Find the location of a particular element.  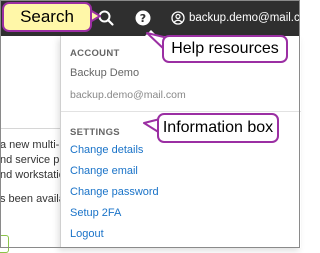

help-resources-callout: Help resources is located at coordinates (225, 49).